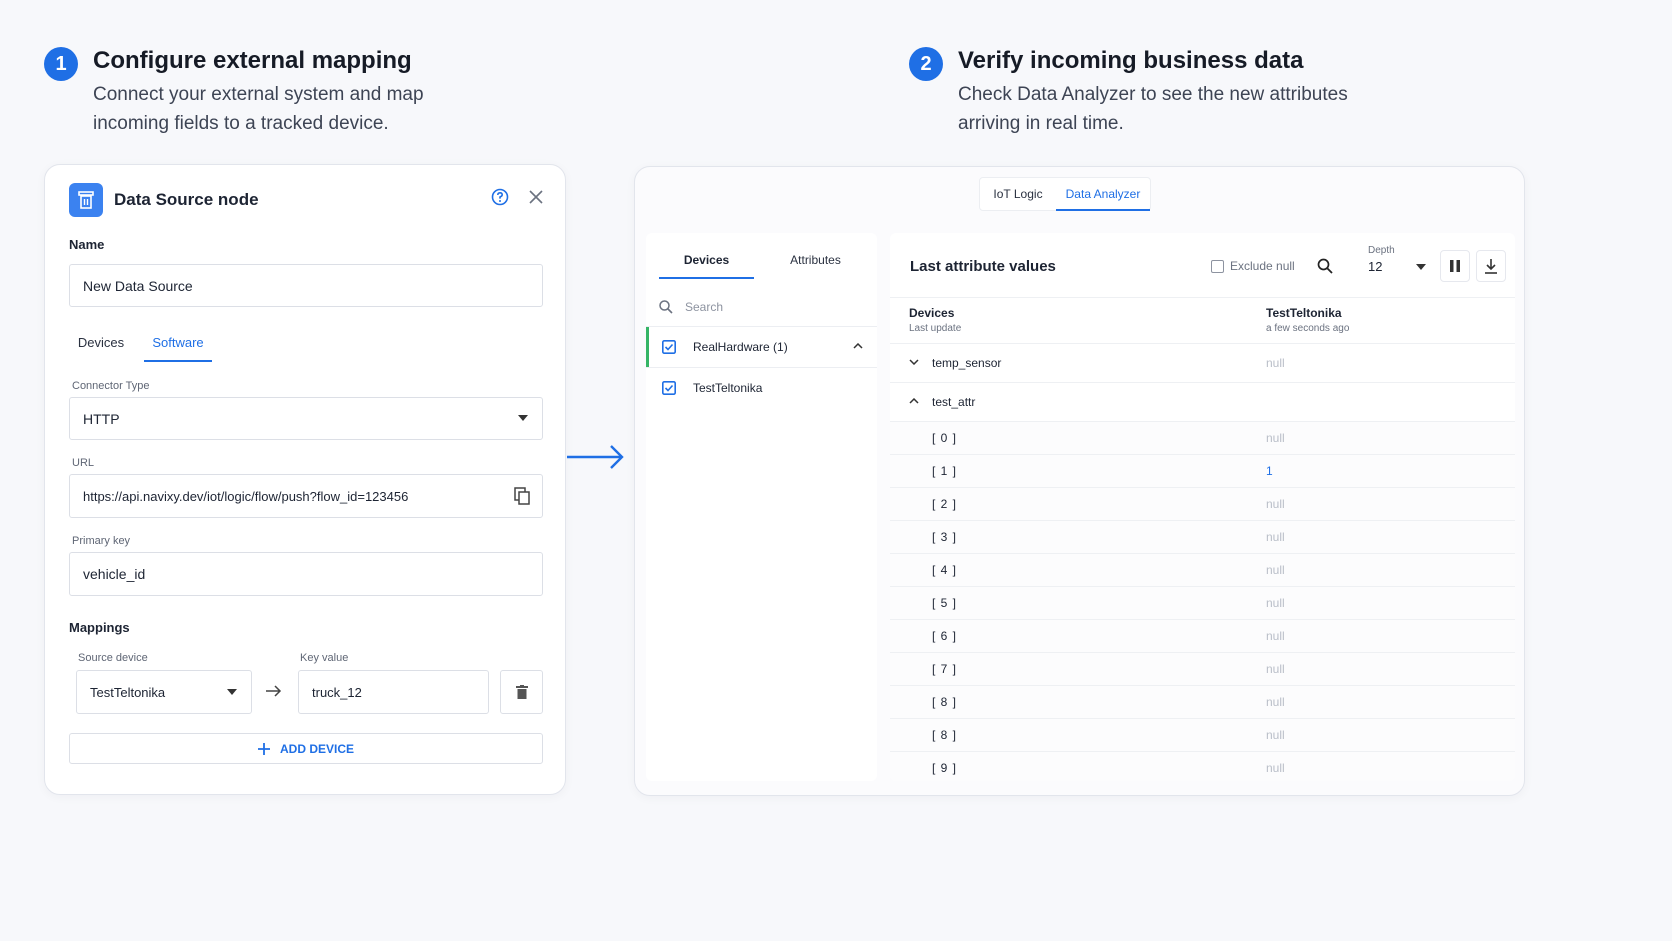  I want to click on source-device-label: Source device, so click(113, 658).